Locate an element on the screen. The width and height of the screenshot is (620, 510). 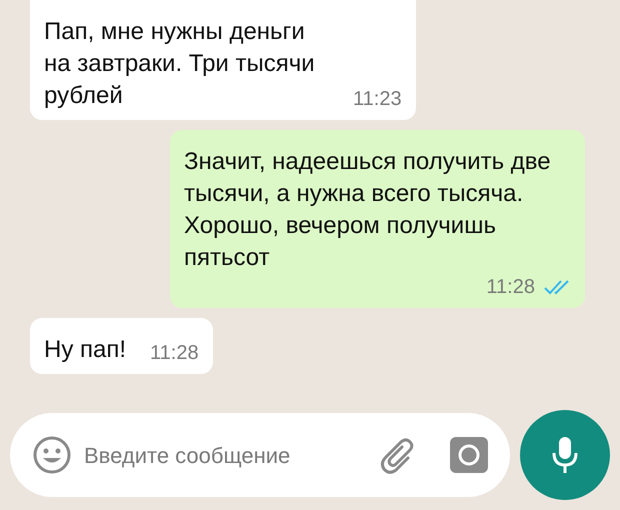
message-input-field: Введите сообщение is located at coordinates (260, 455).